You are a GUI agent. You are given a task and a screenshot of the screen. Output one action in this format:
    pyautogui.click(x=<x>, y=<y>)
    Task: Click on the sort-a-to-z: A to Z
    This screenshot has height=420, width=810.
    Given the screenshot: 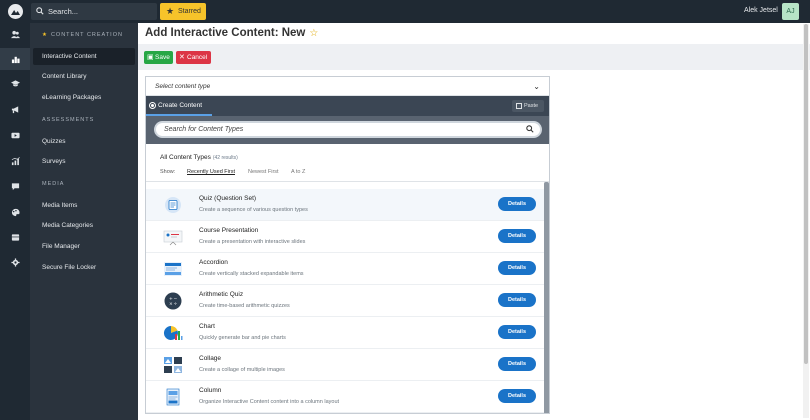 What is the action you would take?
    pyautogui.click(x=298, y=172)
    